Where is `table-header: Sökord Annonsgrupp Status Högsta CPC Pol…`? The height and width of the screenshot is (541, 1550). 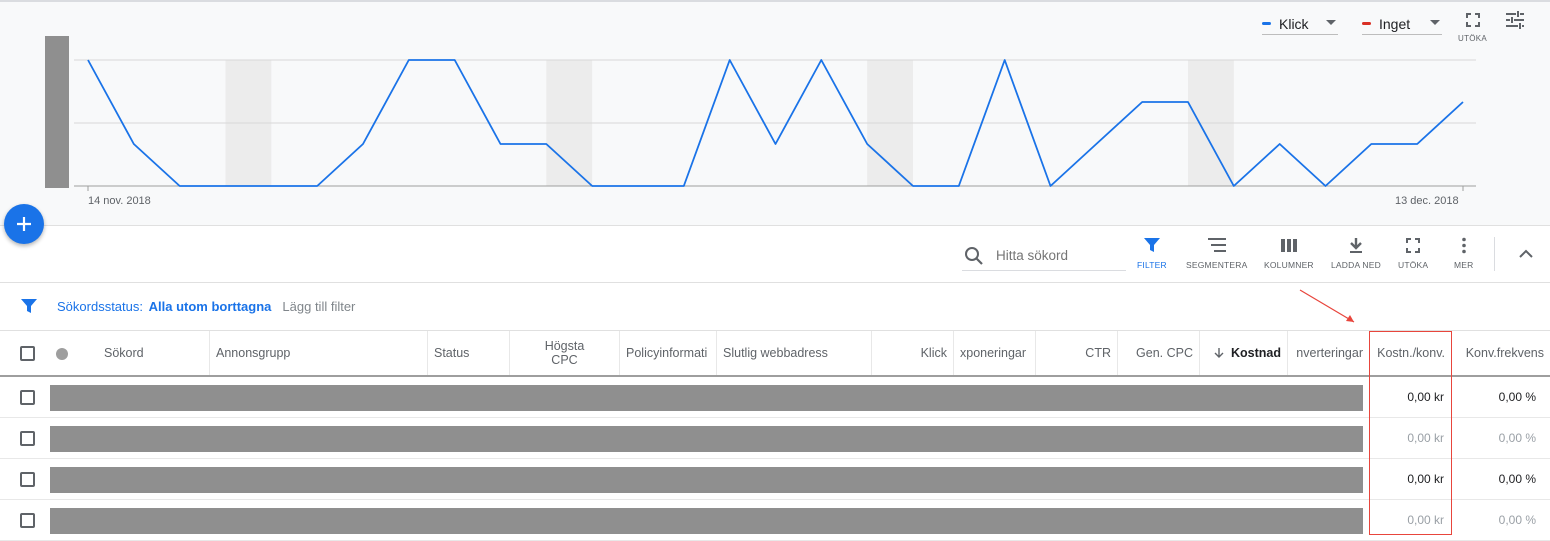
table-header: Sökord Annonsgrupp Status Högsta CPC Pol… is located at coordinates (775, 354).